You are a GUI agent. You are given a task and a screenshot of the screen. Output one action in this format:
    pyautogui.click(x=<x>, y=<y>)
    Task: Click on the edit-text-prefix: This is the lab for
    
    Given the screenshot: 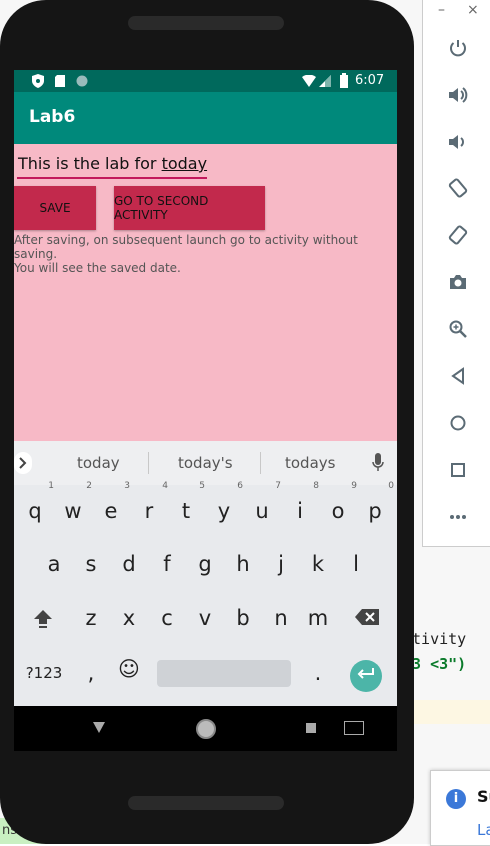 What is the action you would take?
    pyautogui.click(x=90, y=163)
    